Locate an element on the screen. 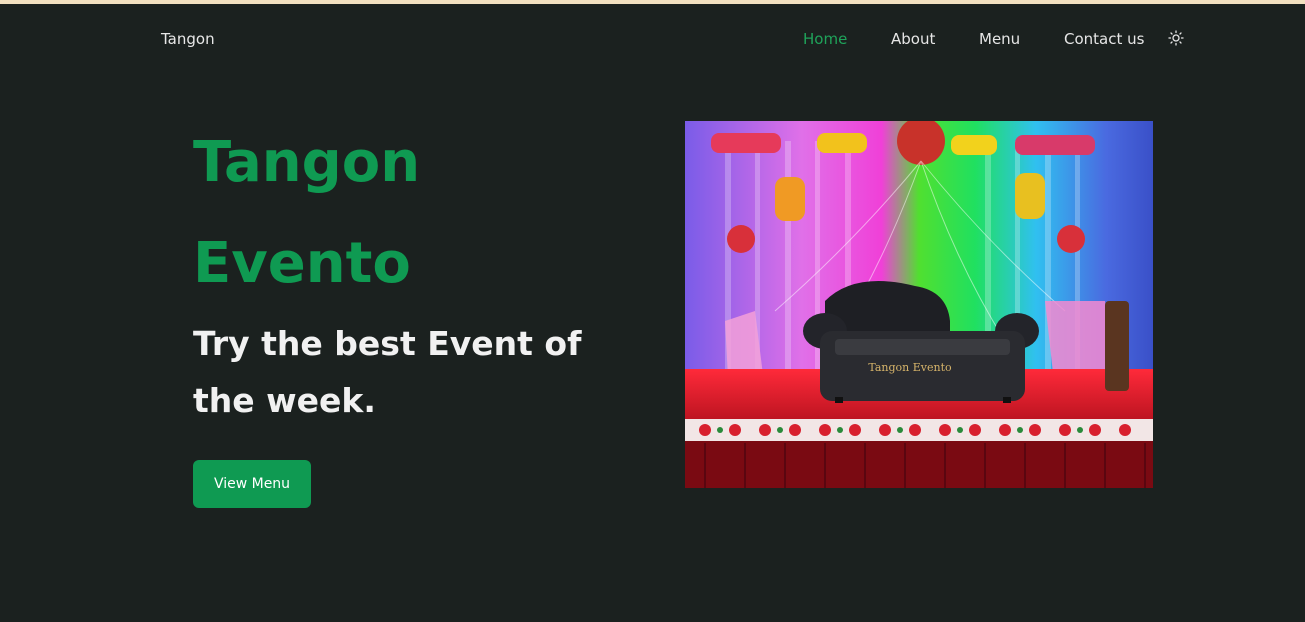 The width and height of the screenshot is (1305, 622). hero-subtitle-line-2: the week. is located at coordinates (284, 400).